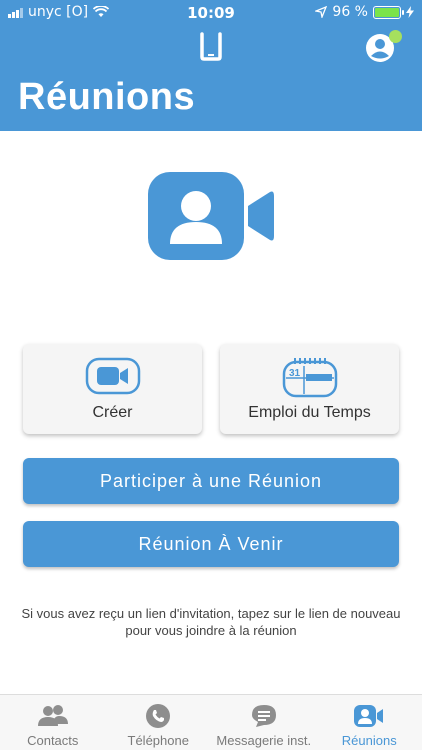 The width and height of the screenshot is (422, 750). I want to click on charging-icon, so click(410, 12).